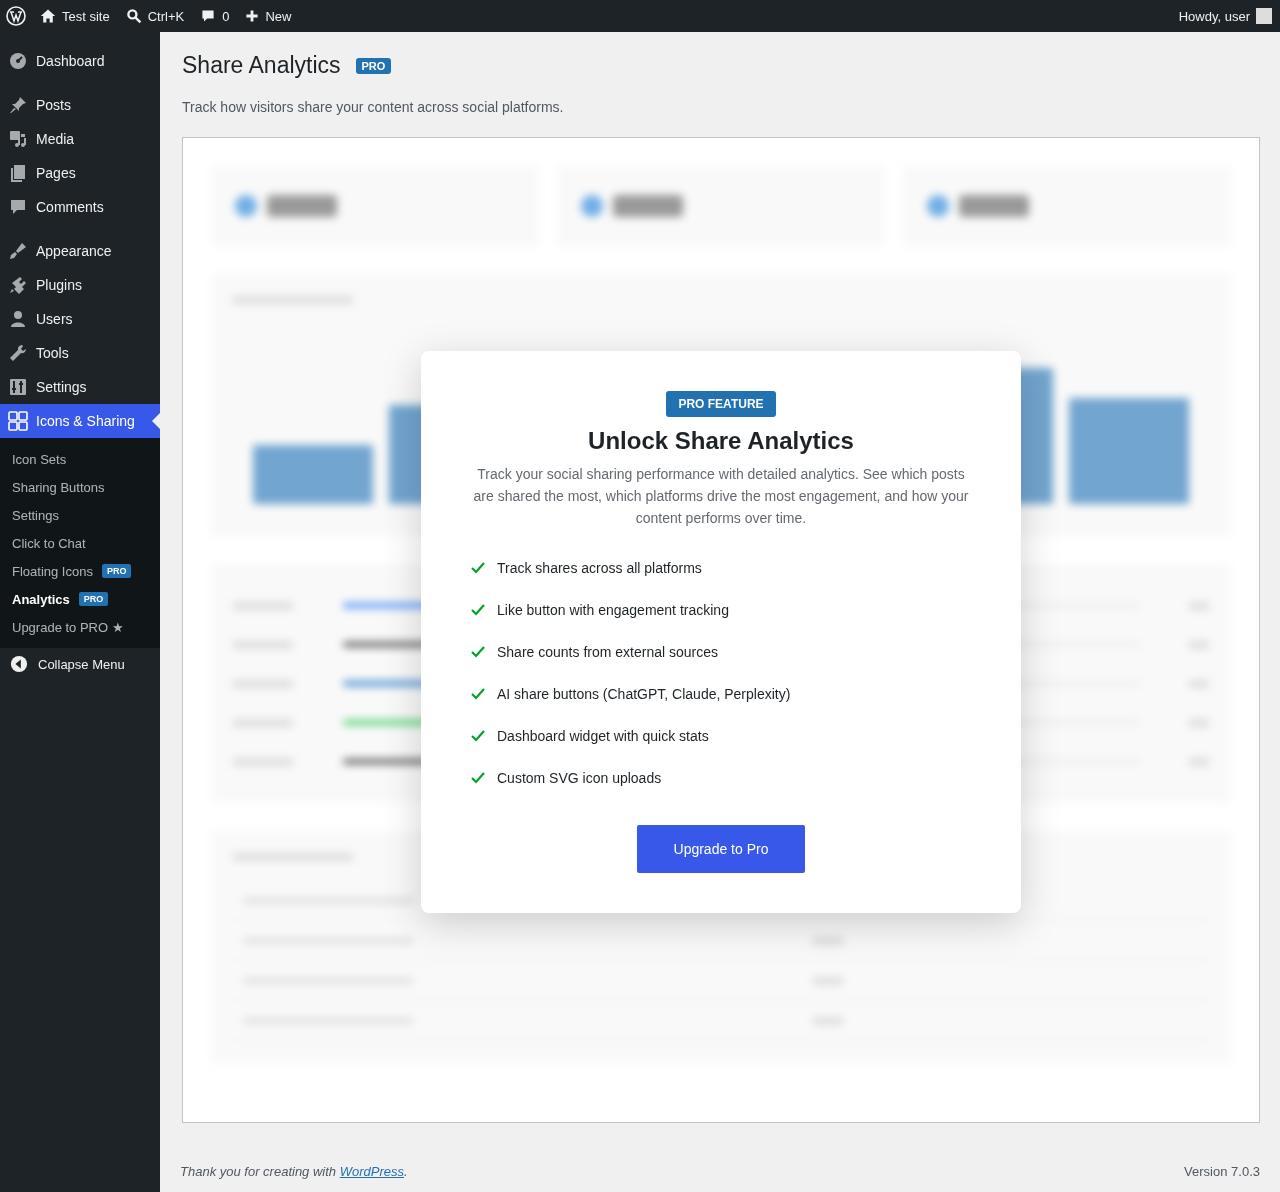 The height and width of the screenshot is (1192, 1280). What do you see at coordinates (721, 496) in the screenshot?
I see `dialog-text: Track your social sharing performance with detailed analytics. See which posts are shared the most, which platforms drive the most engagement, and how your content performs over time.` at bounding box center [721, 496].